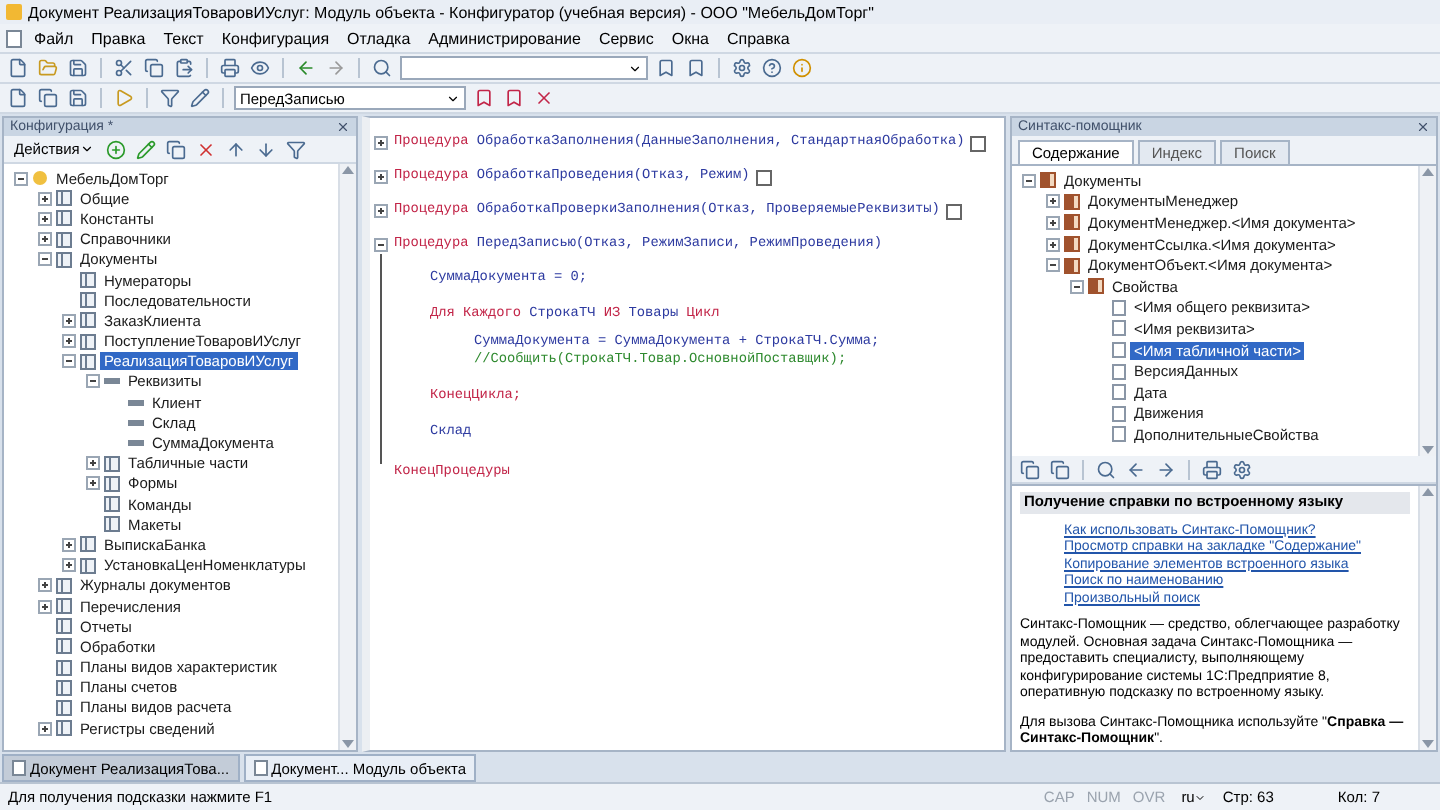 The height and width of the screenshot is (810, 1440). What do you see at coordinates (772, 68) in the screenshot?
I see `help-icon` at bounding box center [772, 68].